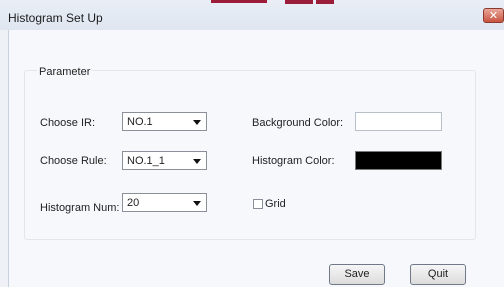  Describe the element at coordinates (252, 15) in the screenshot. I see `title-bar: Histogram Set Up ✕` at that location.